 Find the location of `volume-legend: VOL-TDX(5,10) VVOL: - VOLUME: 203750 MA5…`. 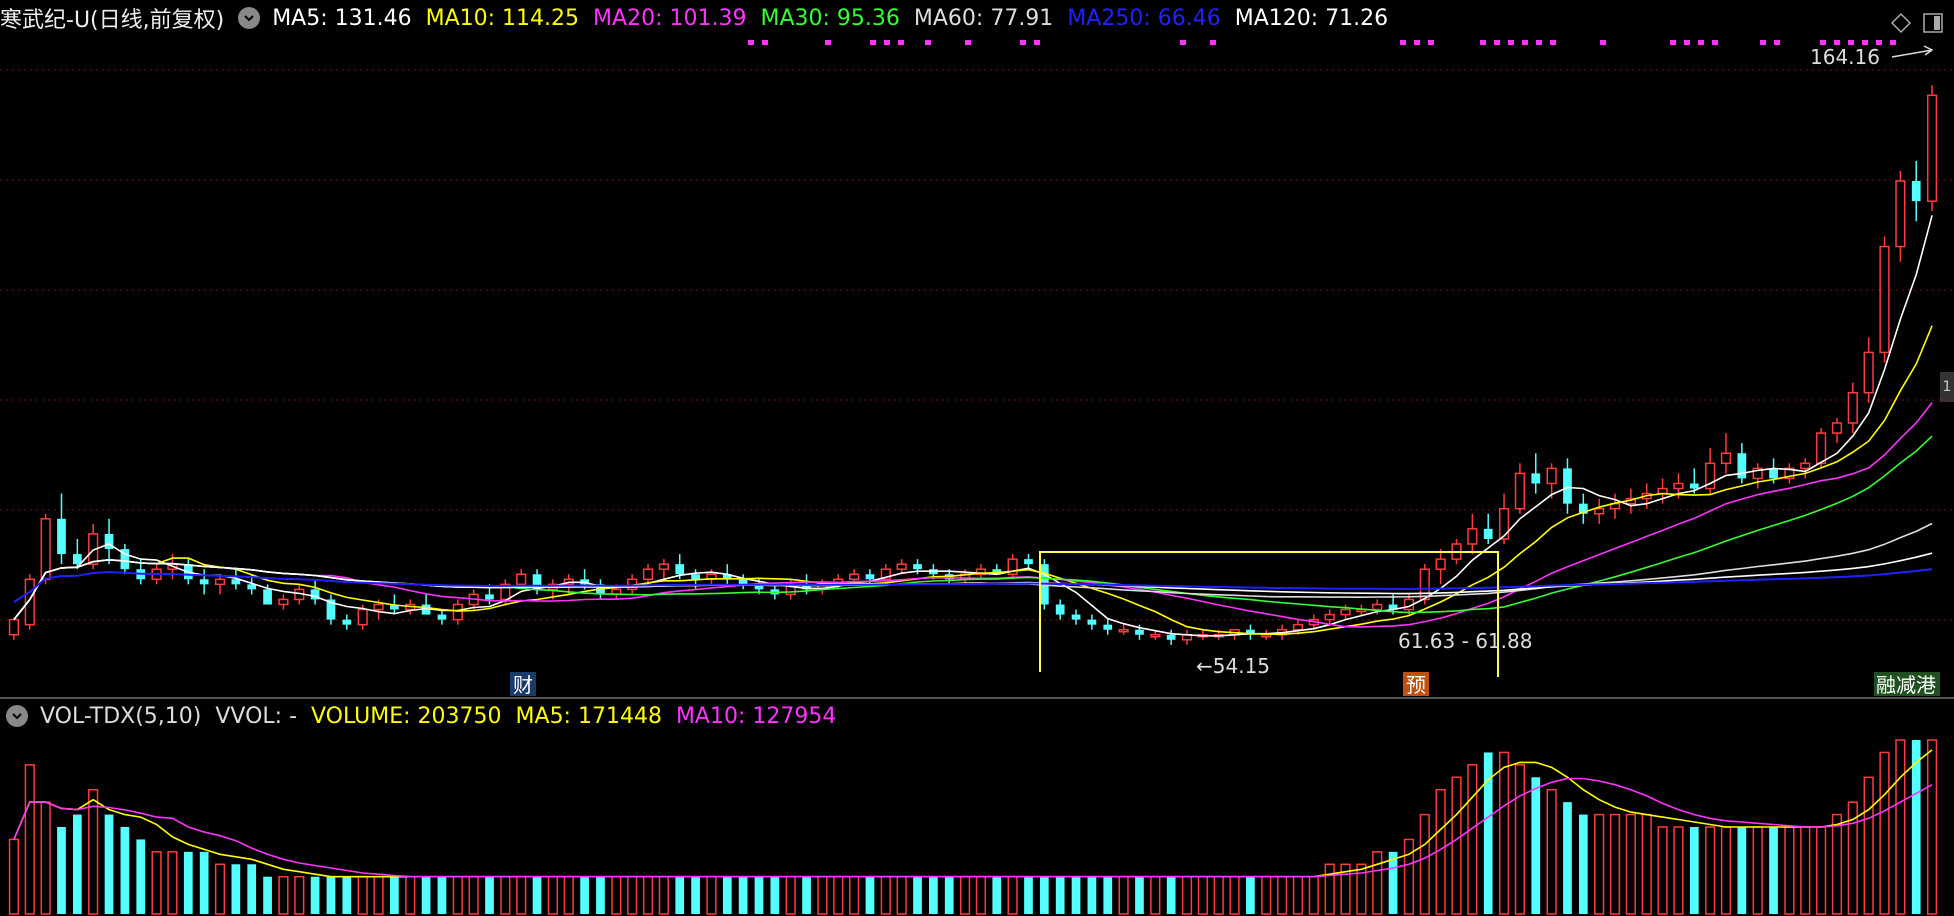

volume-legend: VOL-TDX(5,10) VVOL: - VOLUME: 203750 MA5… is located at coordinates (425, 716).